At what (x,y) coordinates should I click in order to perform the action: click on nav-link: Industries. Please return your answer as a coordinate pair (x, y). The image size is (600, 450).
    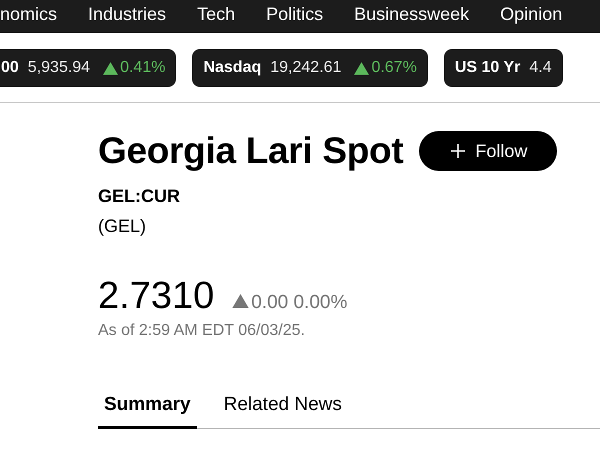
    Looking at the image, I should click on (127, 14).